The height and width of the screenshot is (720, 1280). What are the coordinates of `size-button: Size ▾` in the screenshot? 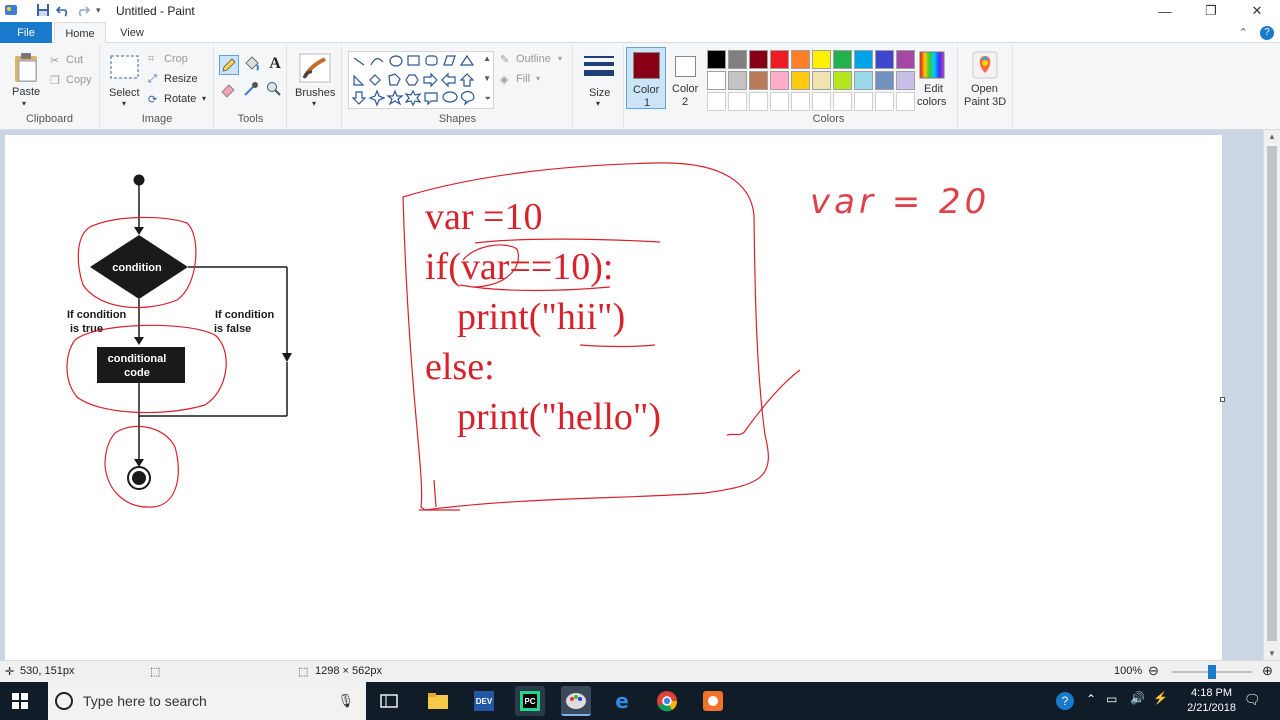 It's located at (599, 78).